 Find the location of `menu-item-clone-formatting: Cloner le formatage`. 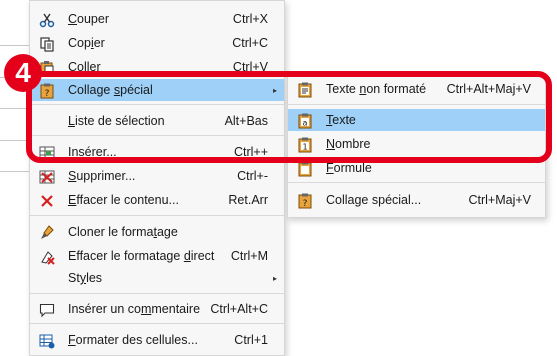

menu-item-clone-formatting: Cloner le formatage is located at coordinates (157, 232).